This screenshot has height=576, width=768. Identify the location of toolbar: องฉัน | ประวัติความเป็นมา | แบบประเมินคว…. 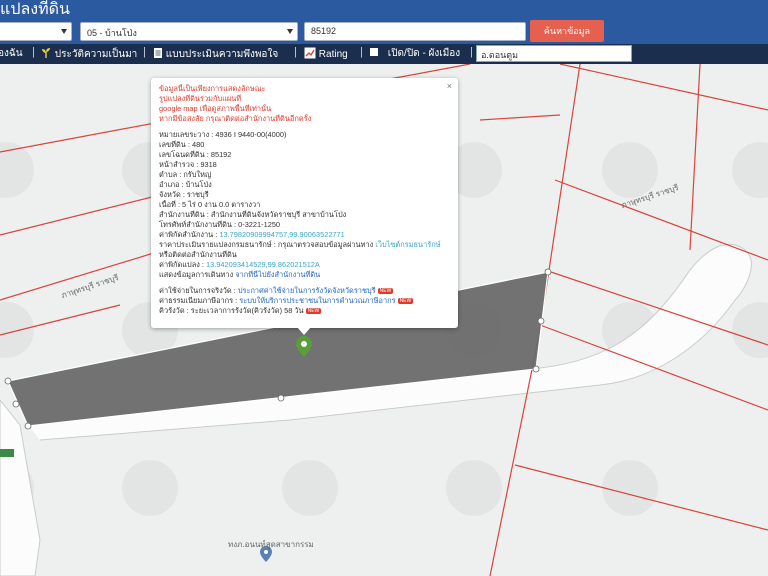
(384, 54).